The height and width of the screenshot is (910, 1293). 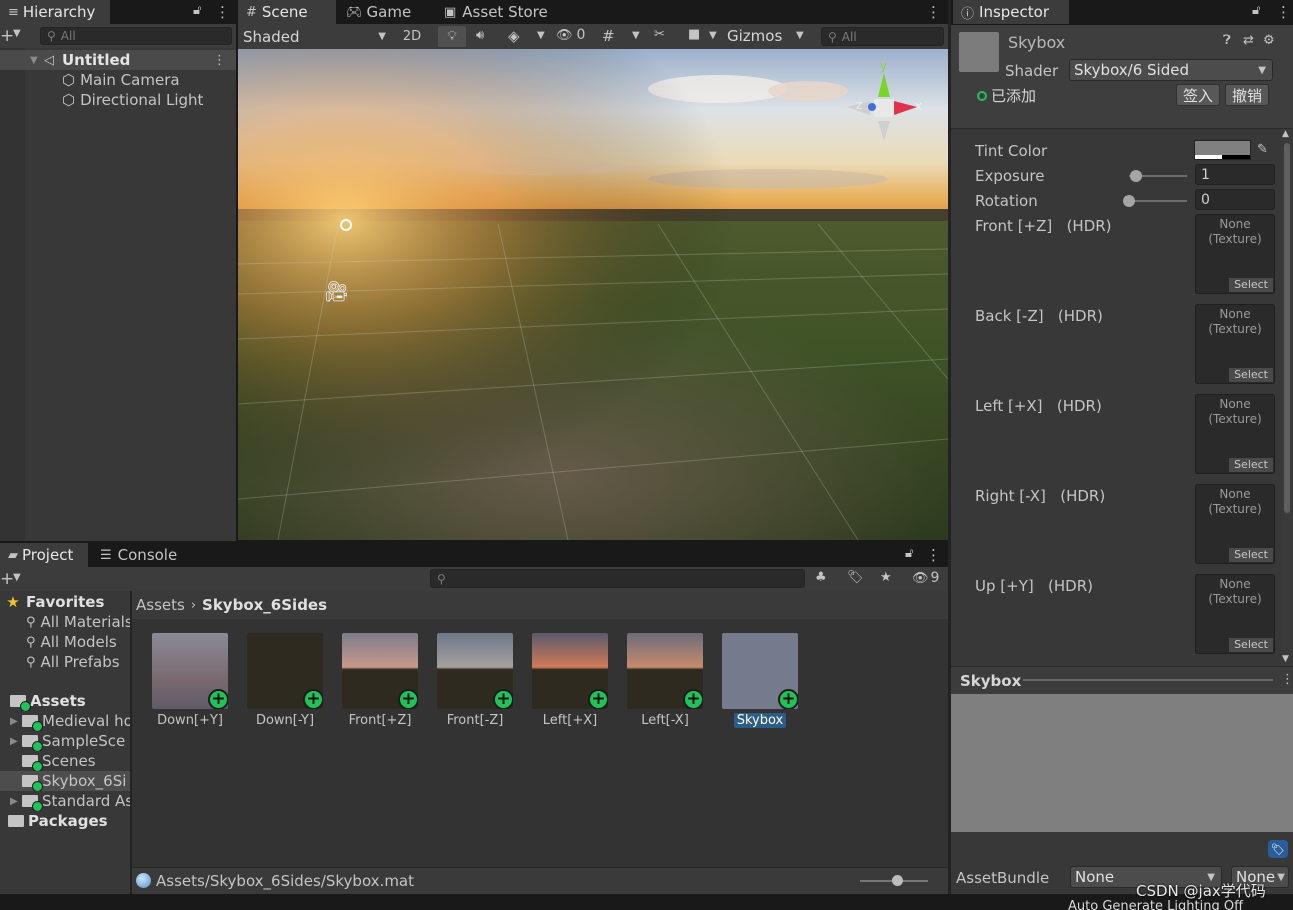 What do you see at coordinates (1158, 201) in the screenshot?
I see `rotation-slider-track` at bounding box center [1158, 201].